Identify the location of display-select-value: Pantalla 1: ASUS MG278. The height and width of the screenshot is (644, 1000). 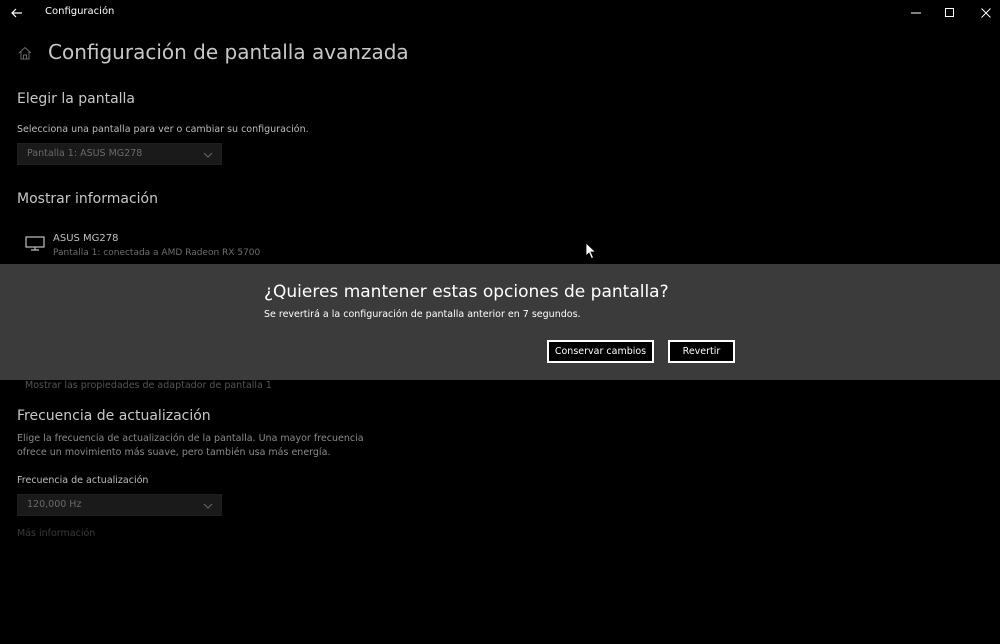
(85, 153).